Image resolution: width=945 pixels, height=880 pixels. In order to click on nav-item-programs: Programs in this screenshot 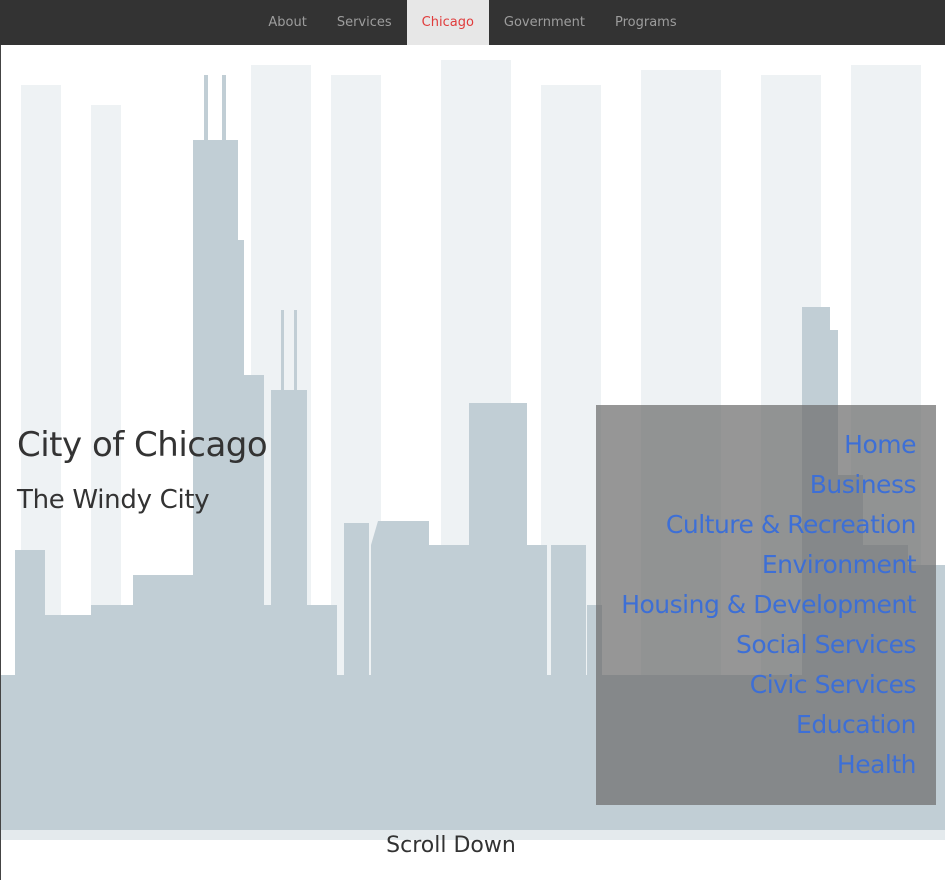, I will do `click(646, 22)`.